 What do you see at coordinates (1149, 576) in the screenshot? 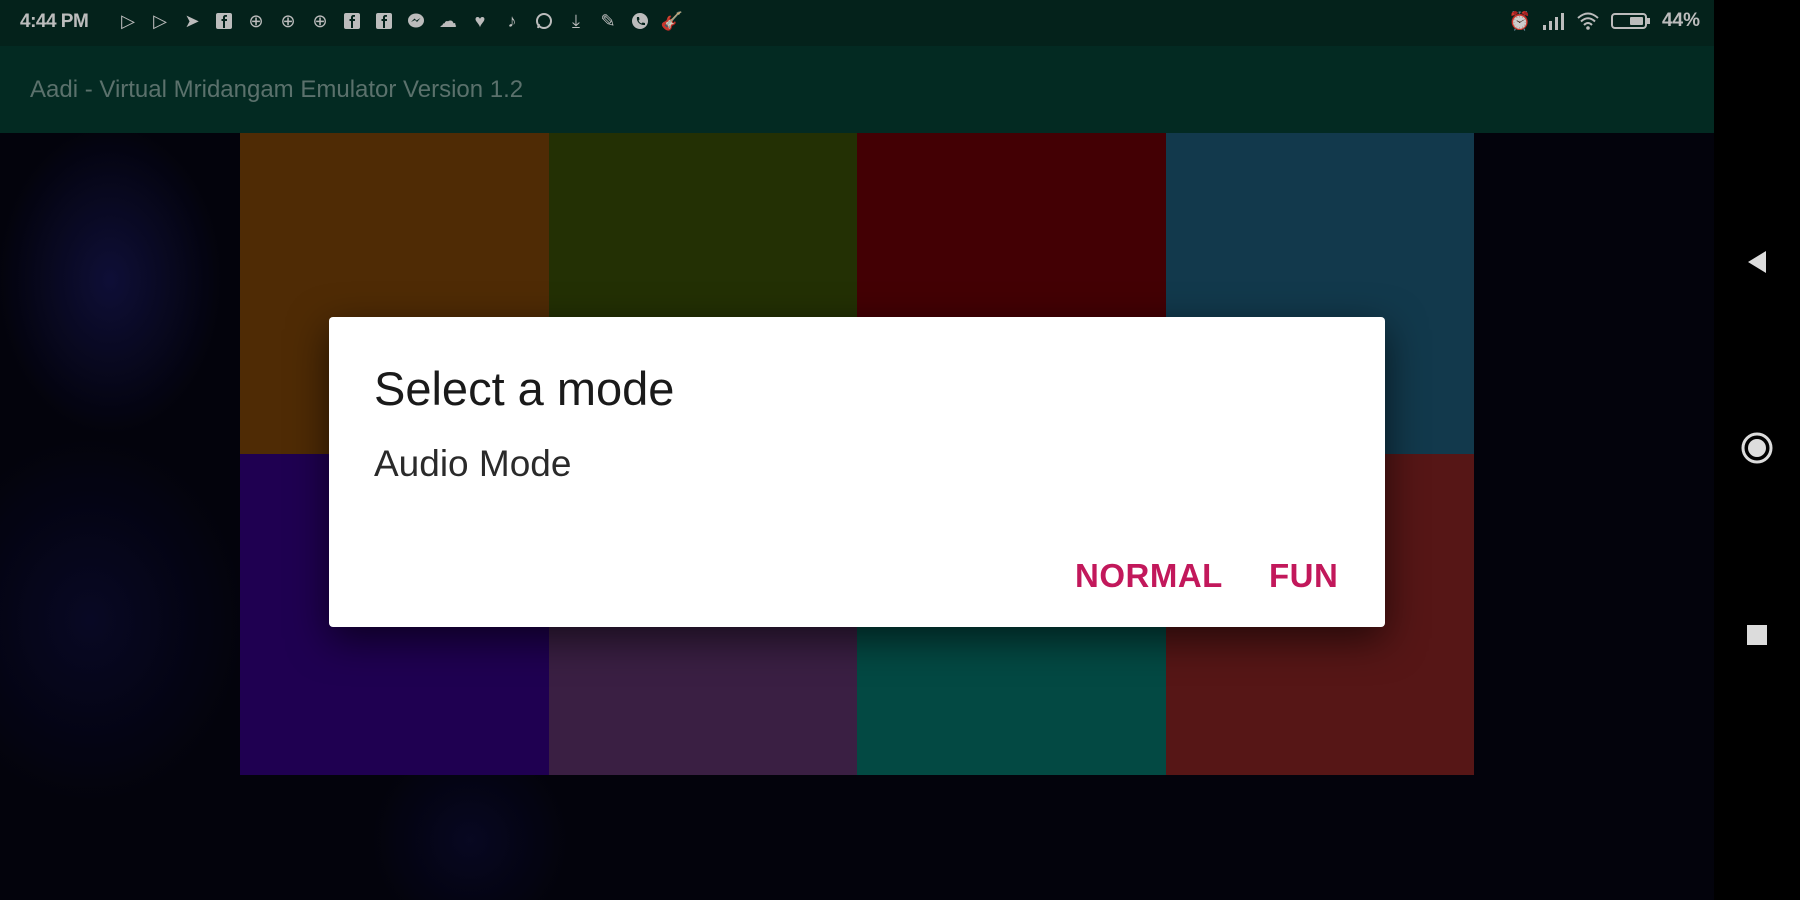
I see `normal-button: NORMAL` at bounding box center [1149, 576].